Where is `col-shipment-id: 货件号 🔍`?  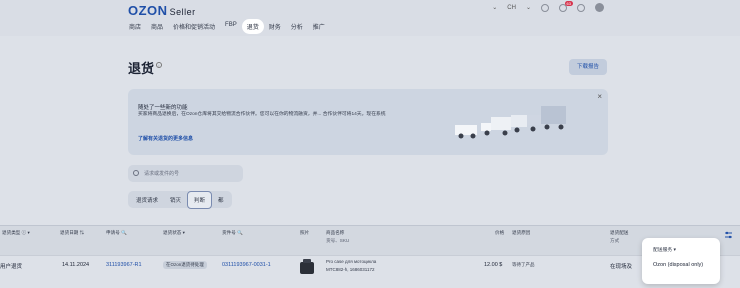 col-shipment-id: 货件号 🔍 is located at coordinates (232, 233).